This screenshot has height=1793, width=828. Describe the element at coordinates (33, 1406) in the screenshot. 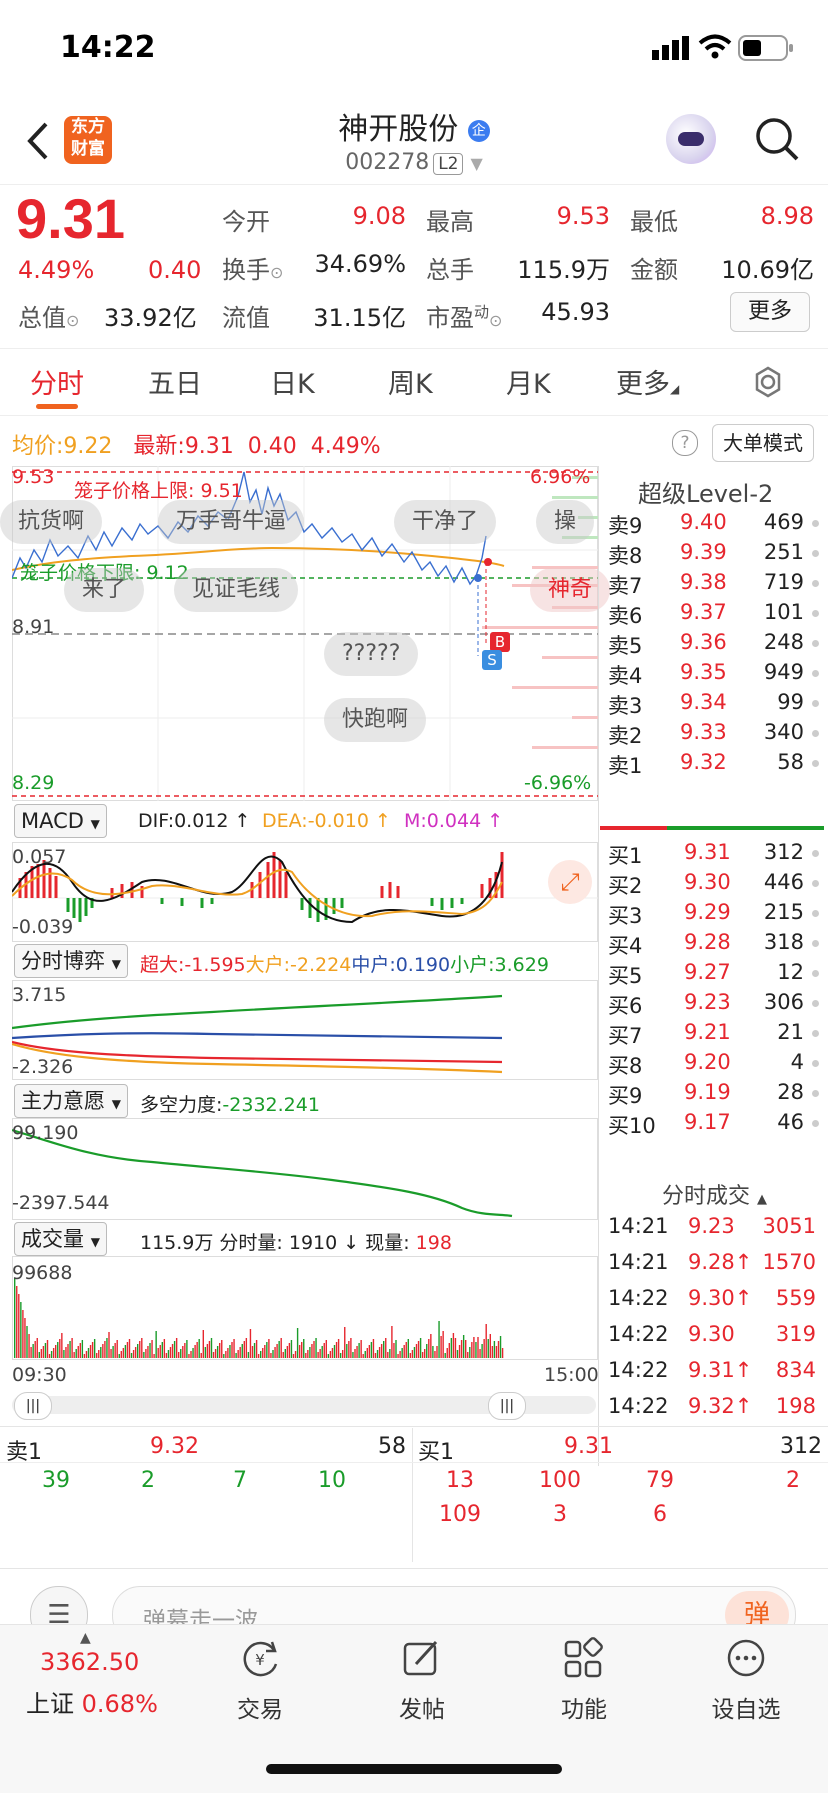

I see `scroller-left-handle: |||` at that location.